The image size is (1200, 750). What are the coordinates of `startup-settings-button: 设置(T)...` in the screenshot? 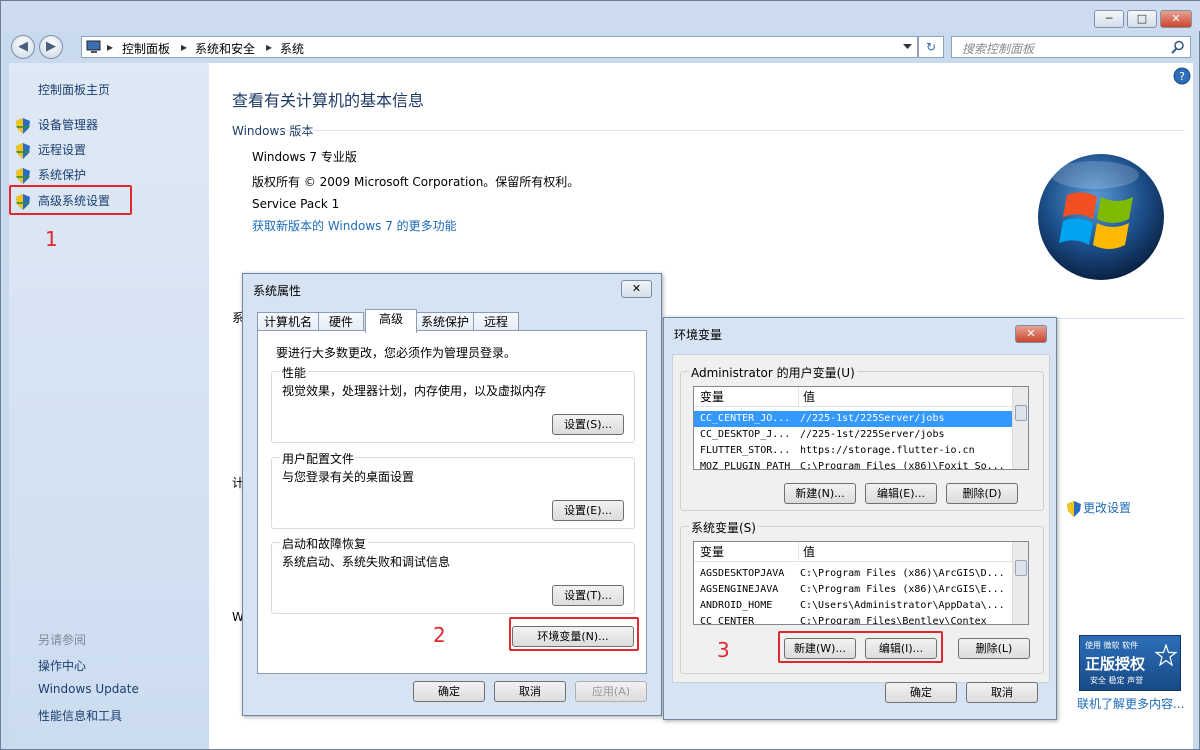 It's located at (588, 595).